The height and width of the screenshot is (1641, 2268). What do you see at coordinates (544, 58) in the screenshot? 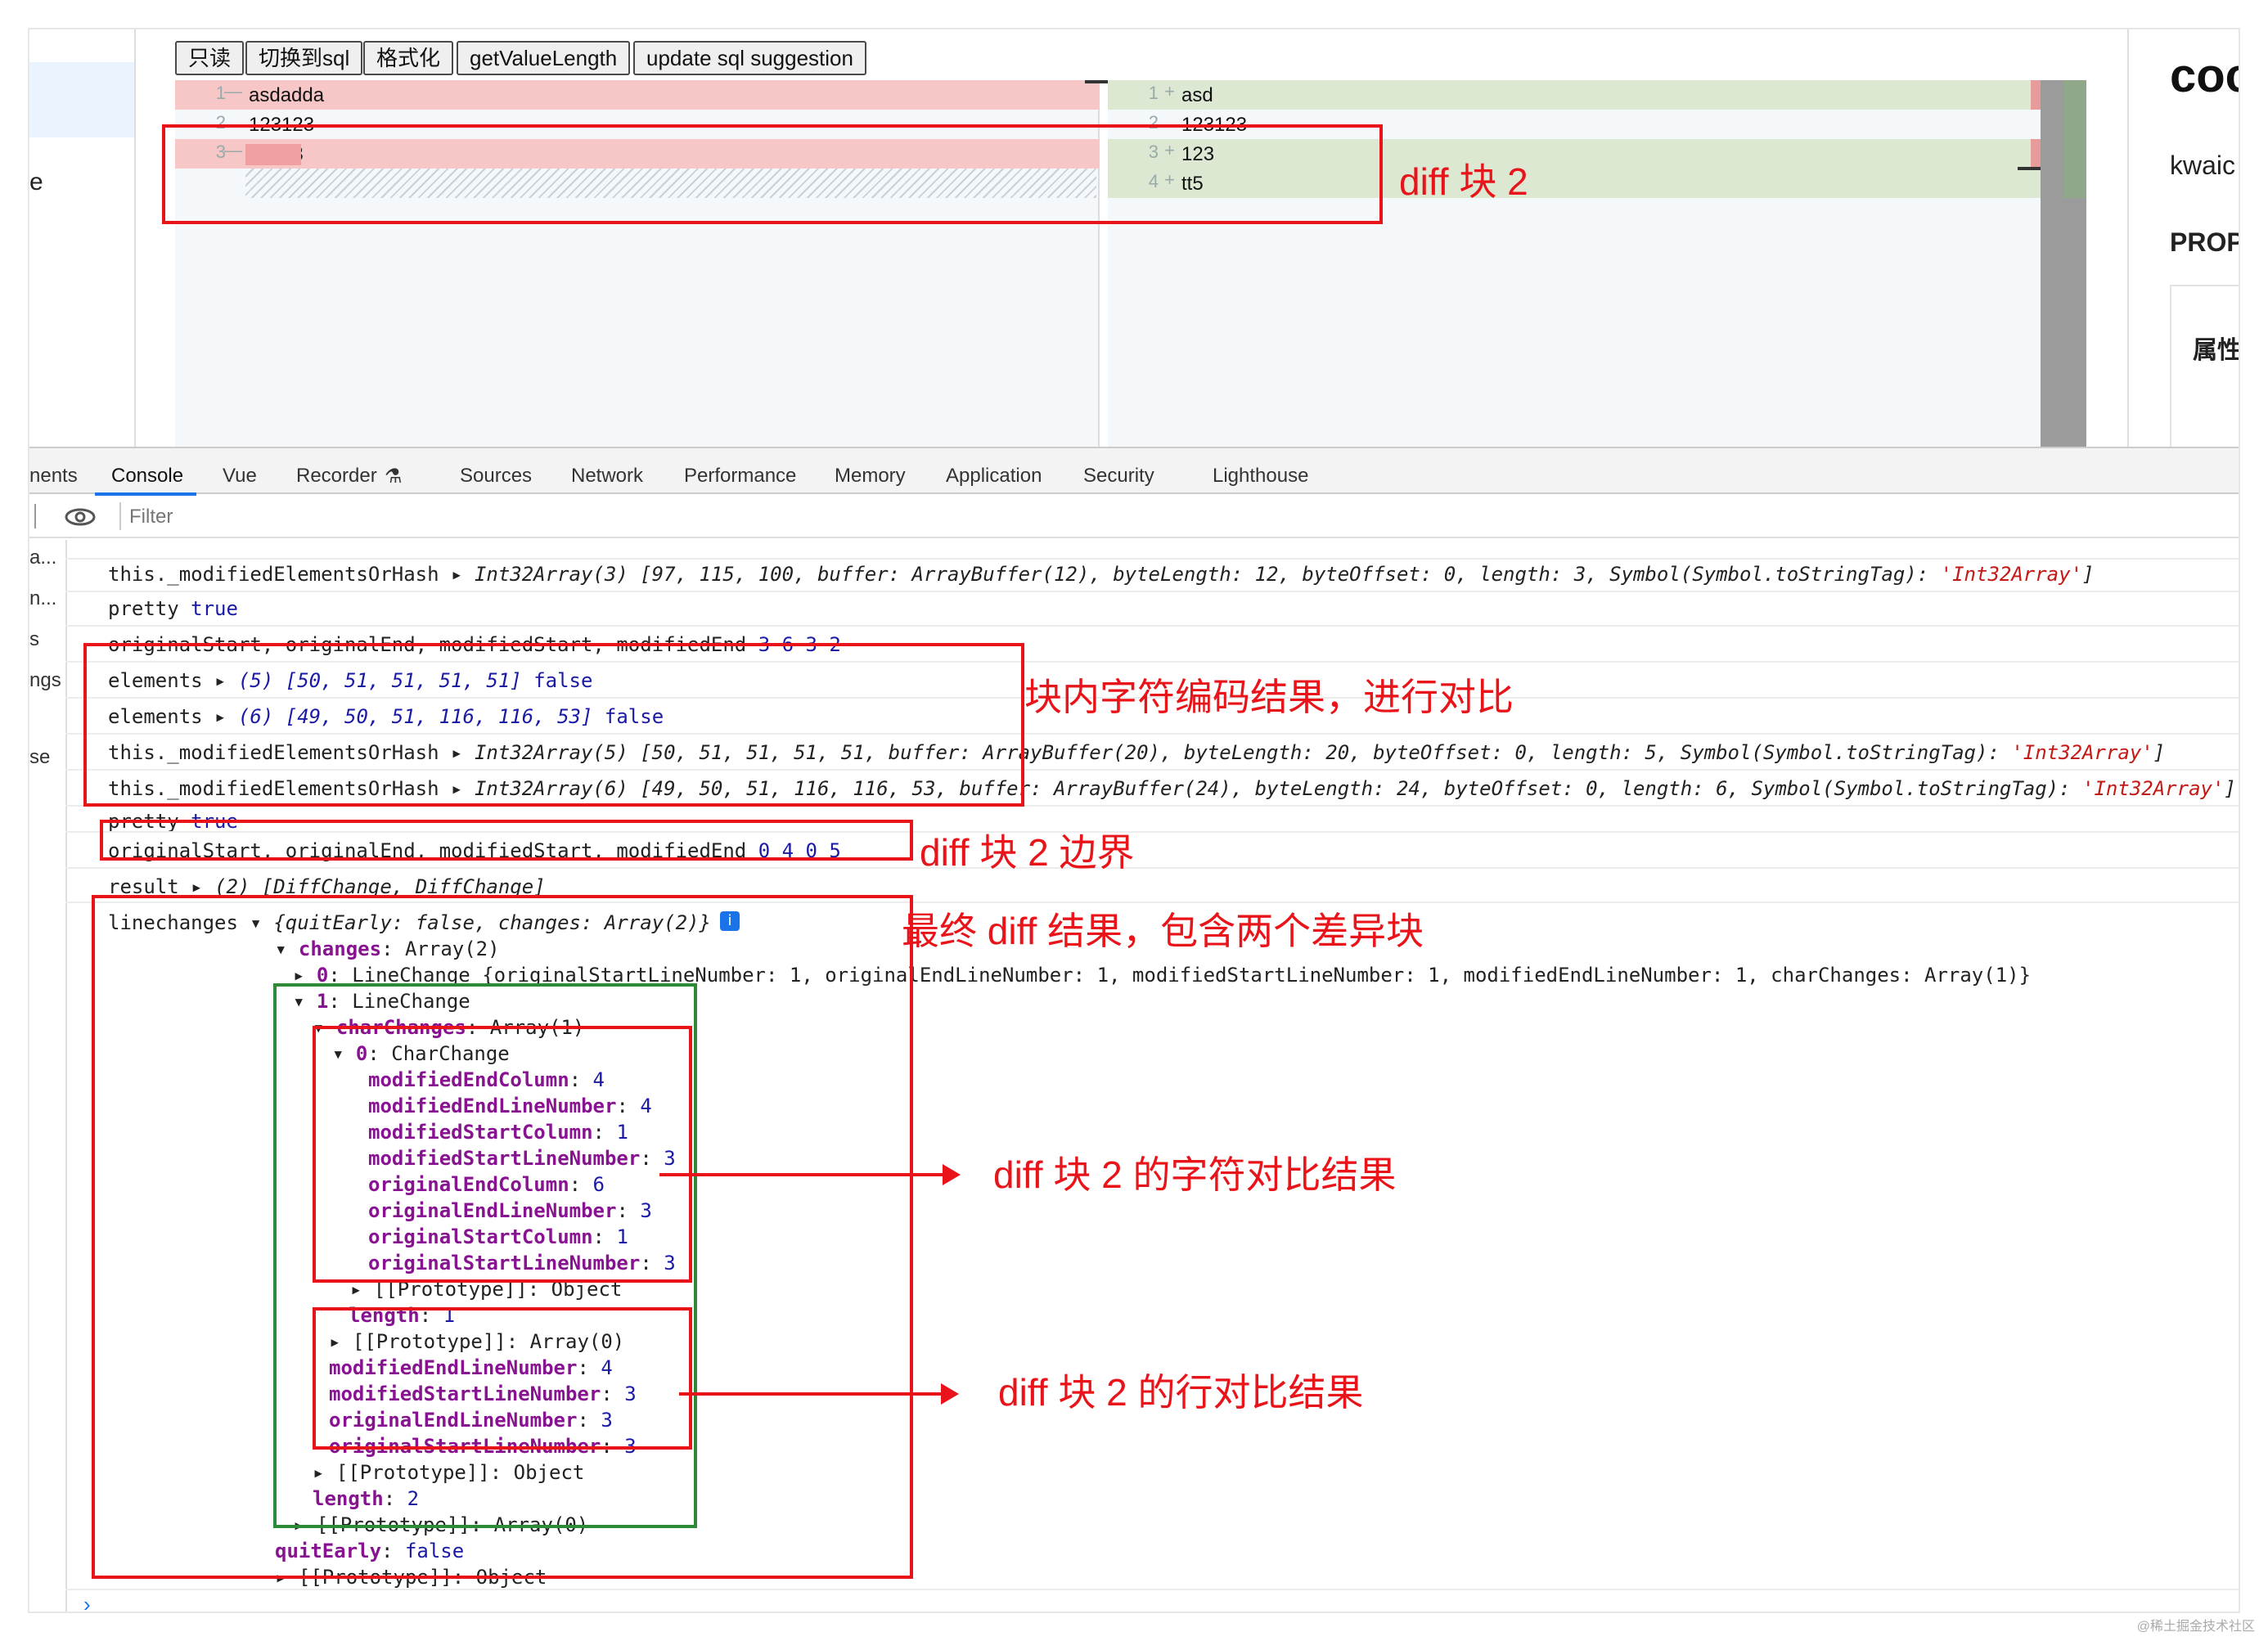
I see `get-value-length-button: getValueLength` at bounding box center [544, 58].